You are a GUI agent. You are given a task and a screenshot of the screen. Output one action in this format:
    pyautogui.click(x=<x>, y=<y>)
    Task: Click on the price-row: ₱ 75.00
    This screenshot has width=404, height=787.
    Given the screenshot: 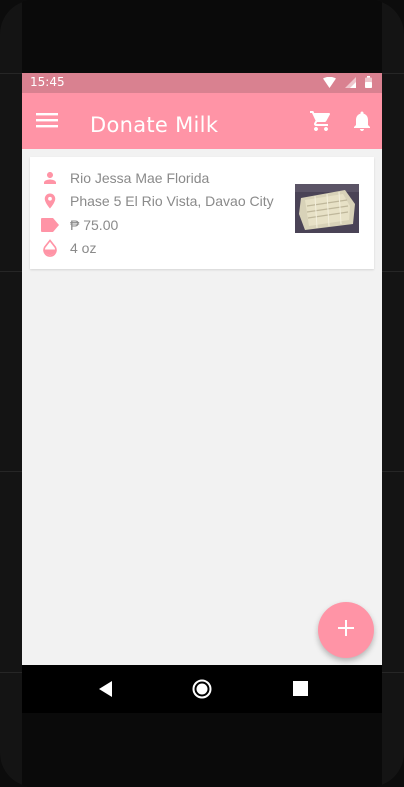 What is the action you would take?
    pyautogui.click(x=79, y=225)
    